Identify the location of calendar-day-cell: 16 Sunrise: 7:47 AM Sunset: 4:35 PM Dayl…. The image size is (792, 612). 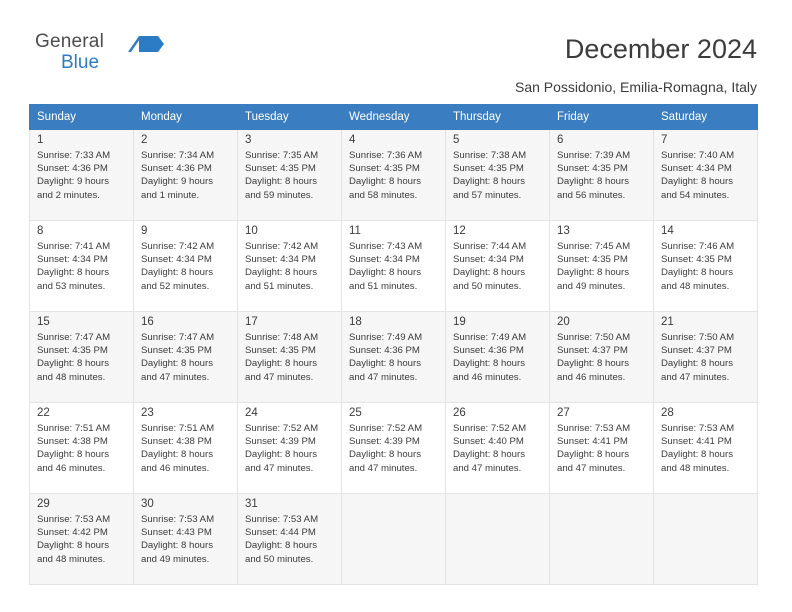
(185, 357).